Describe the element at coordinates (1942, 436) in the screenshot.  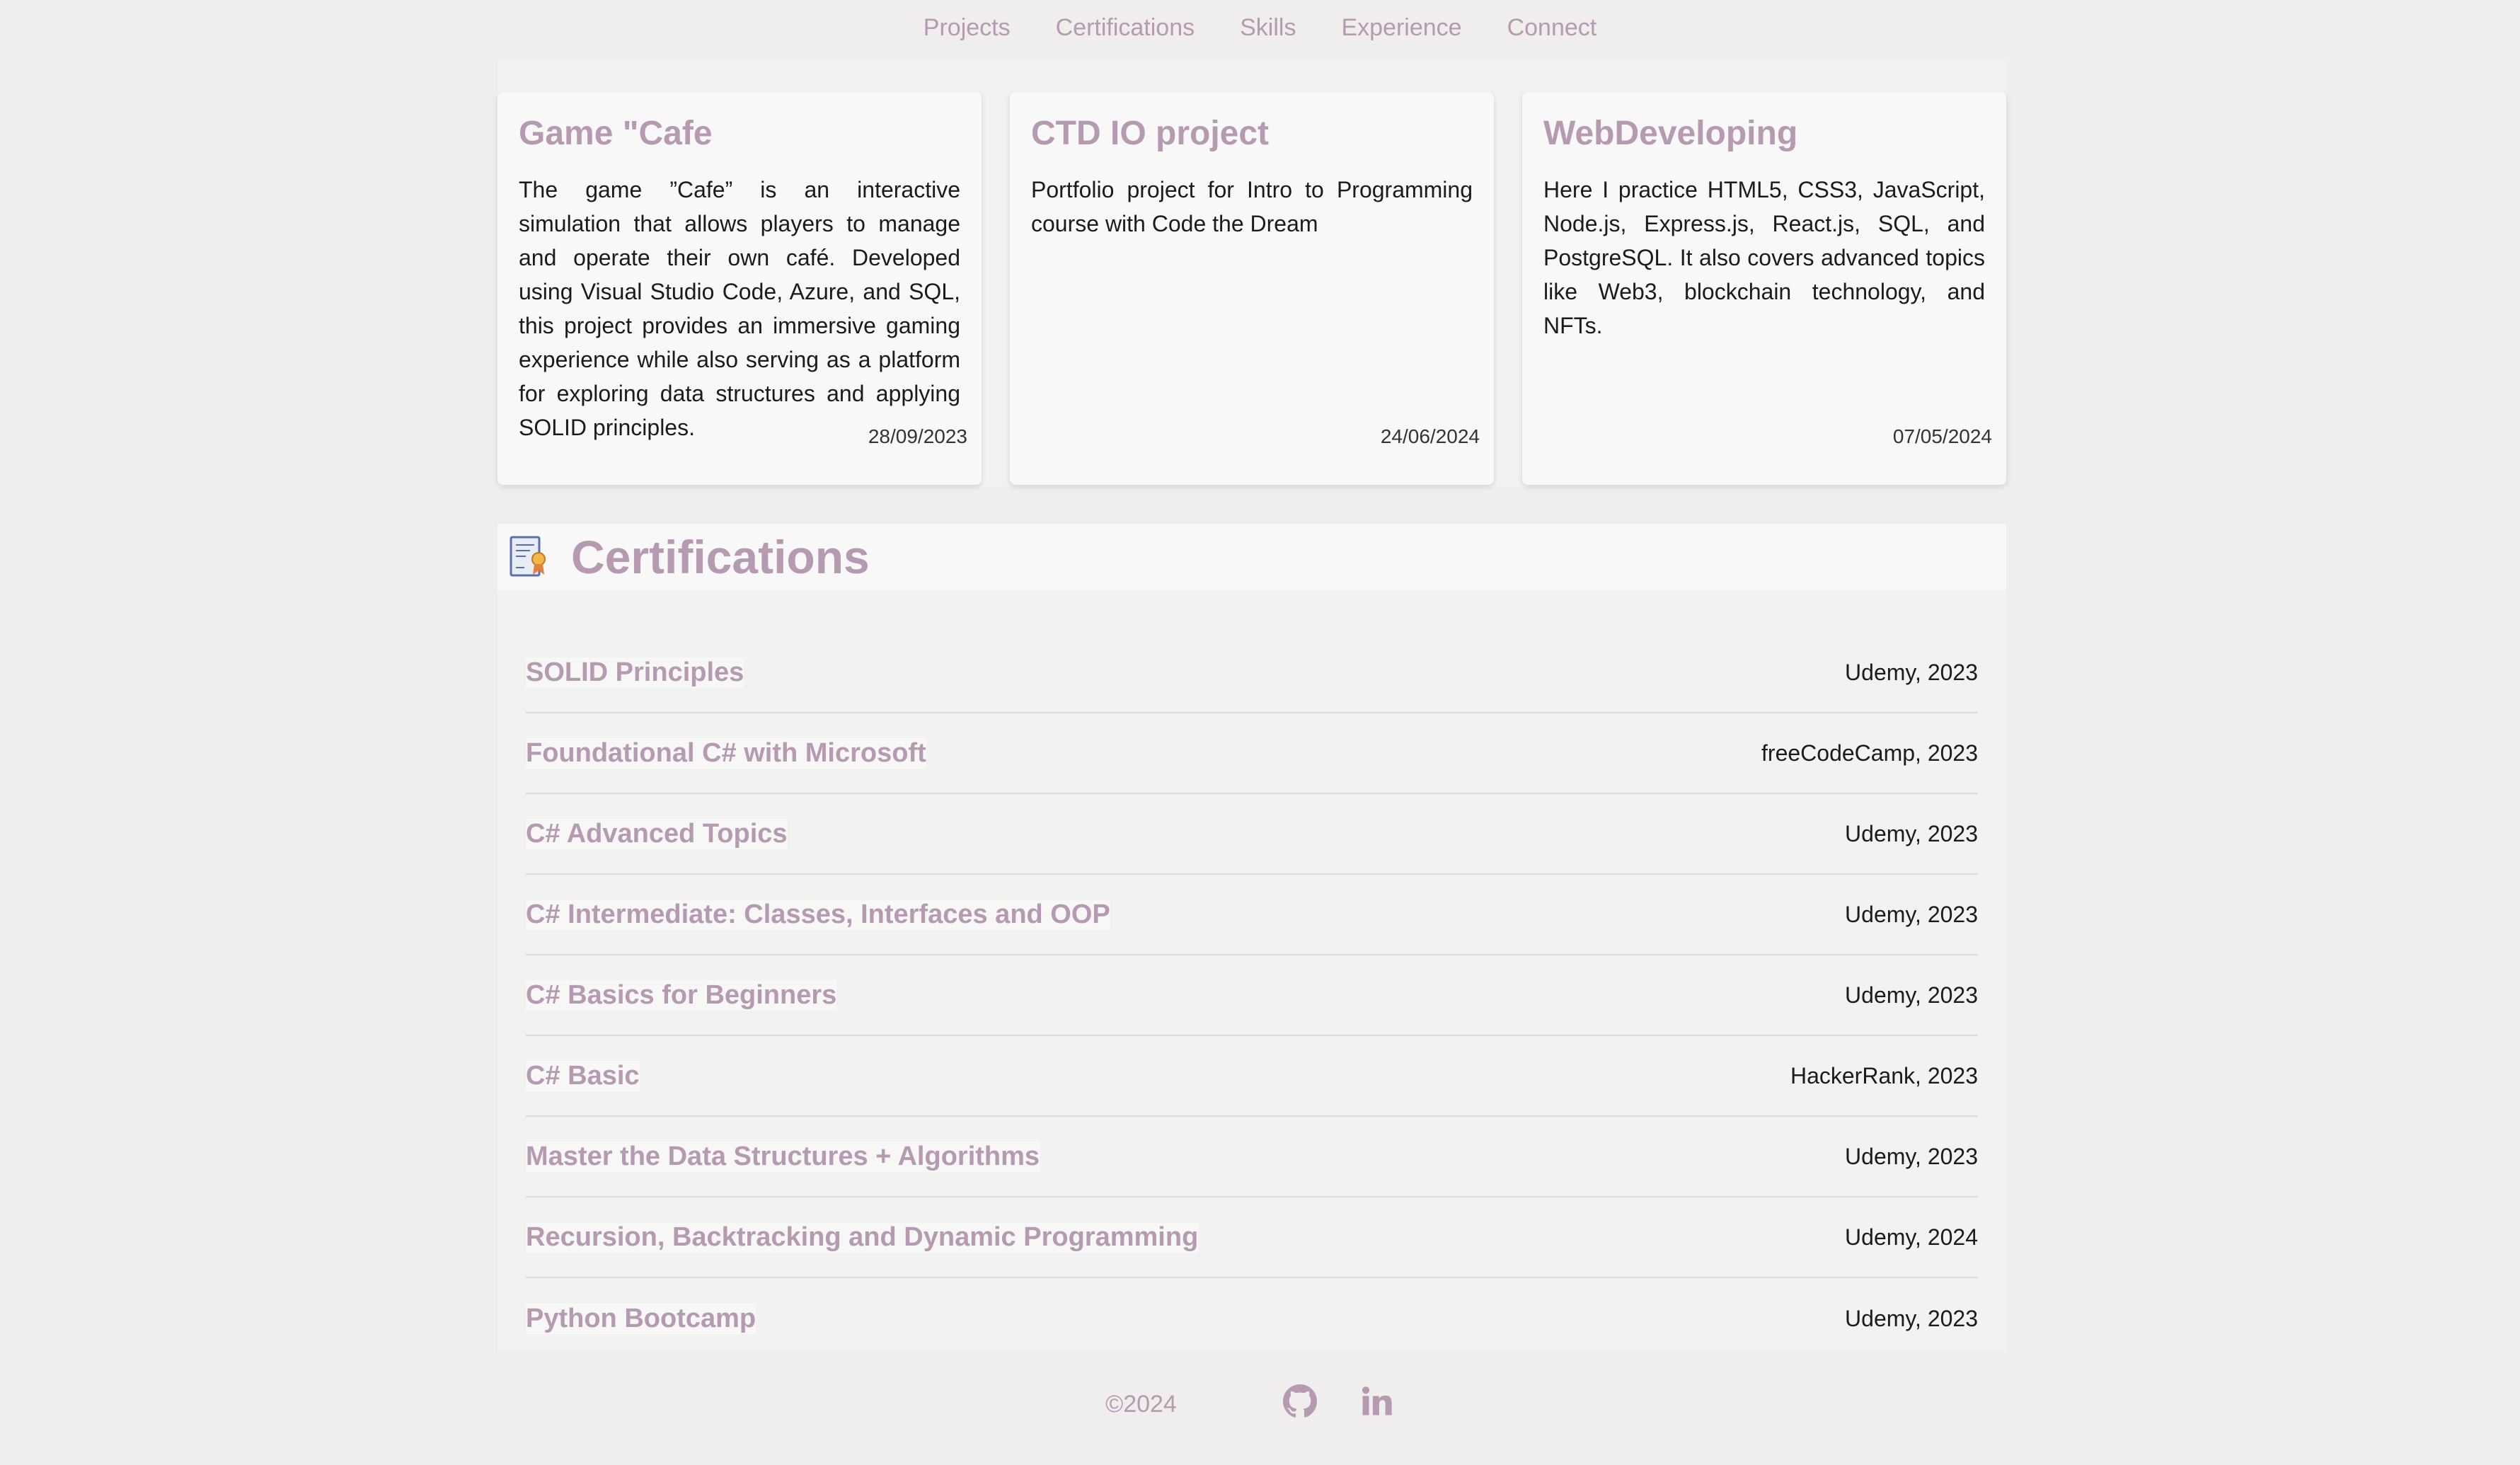
I see `project-date: 07/05/2024` at that location.